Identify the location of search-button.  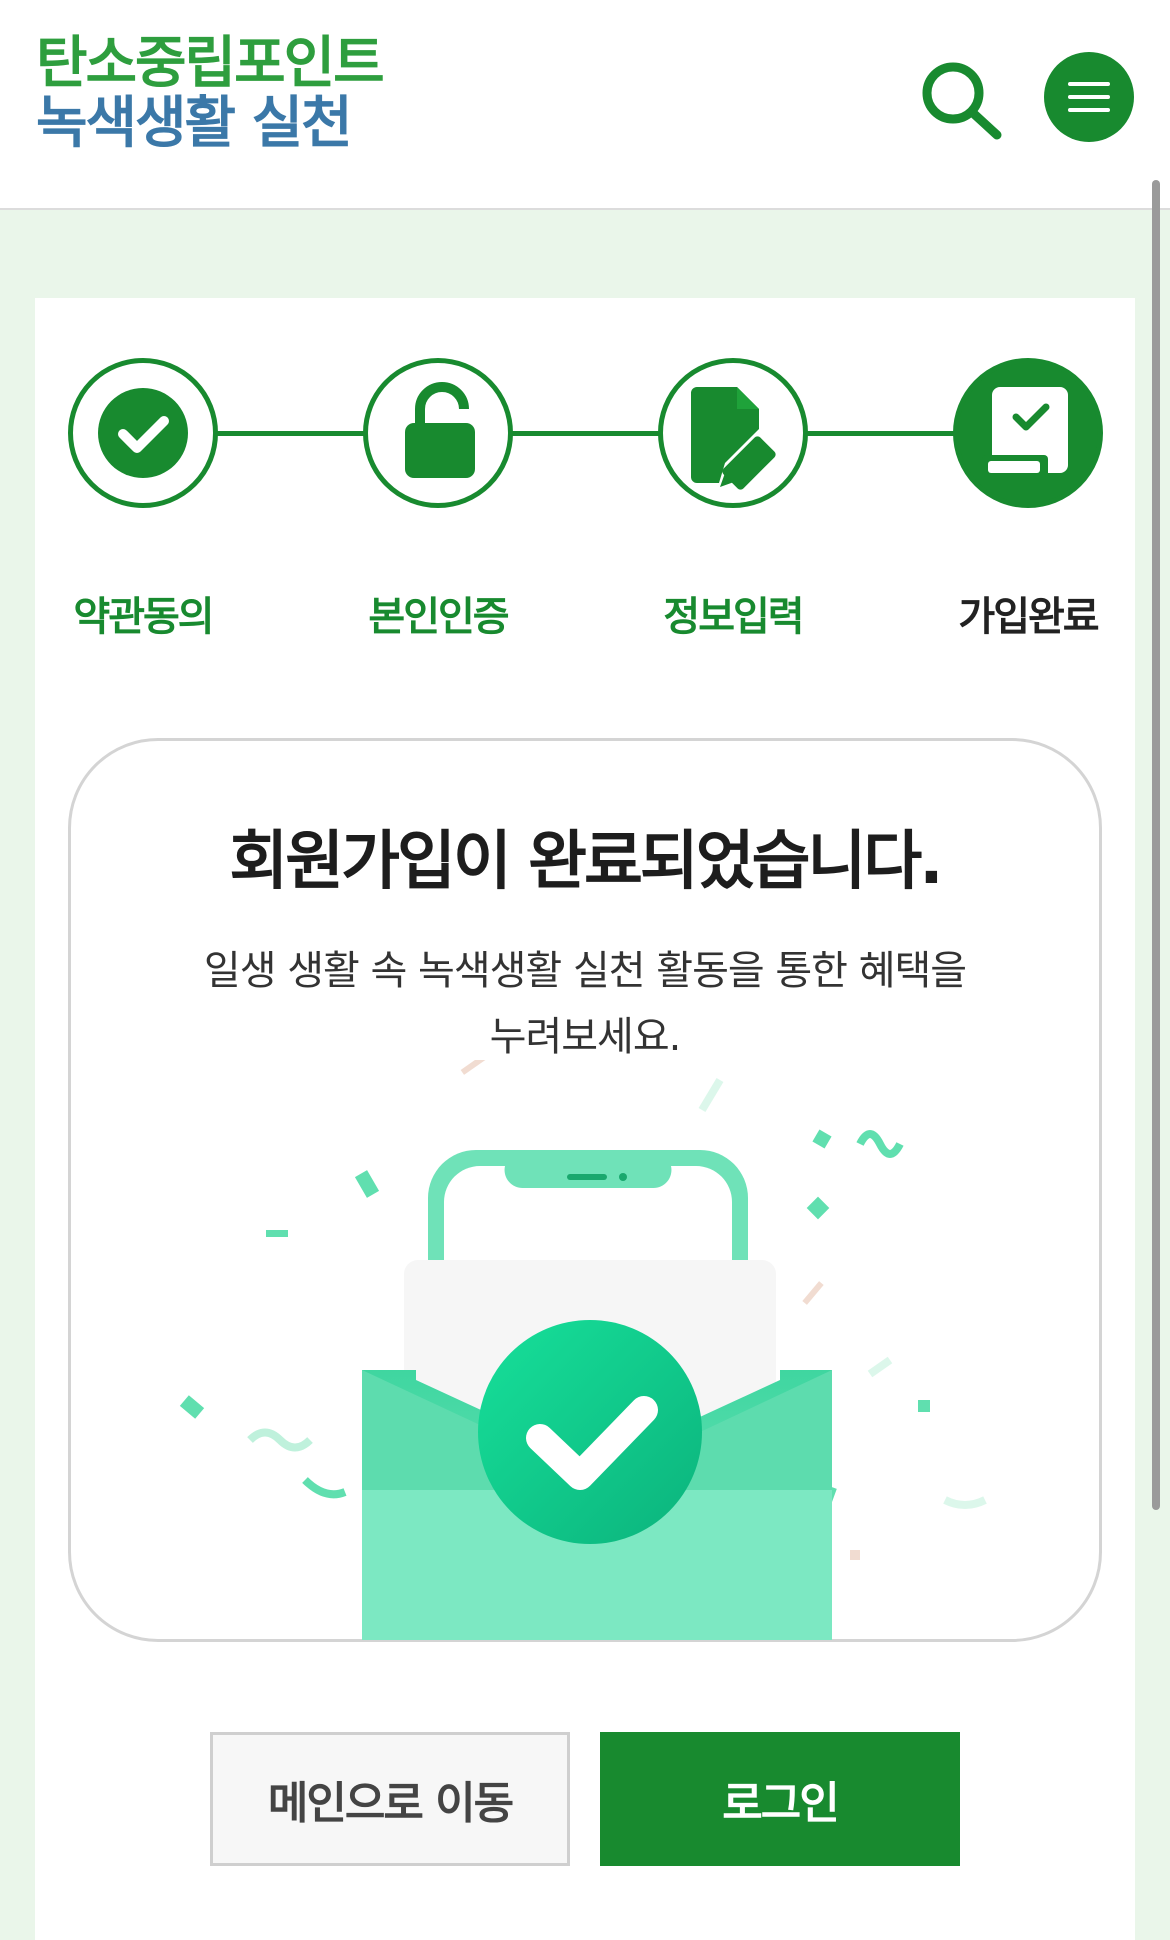
(960, 100).